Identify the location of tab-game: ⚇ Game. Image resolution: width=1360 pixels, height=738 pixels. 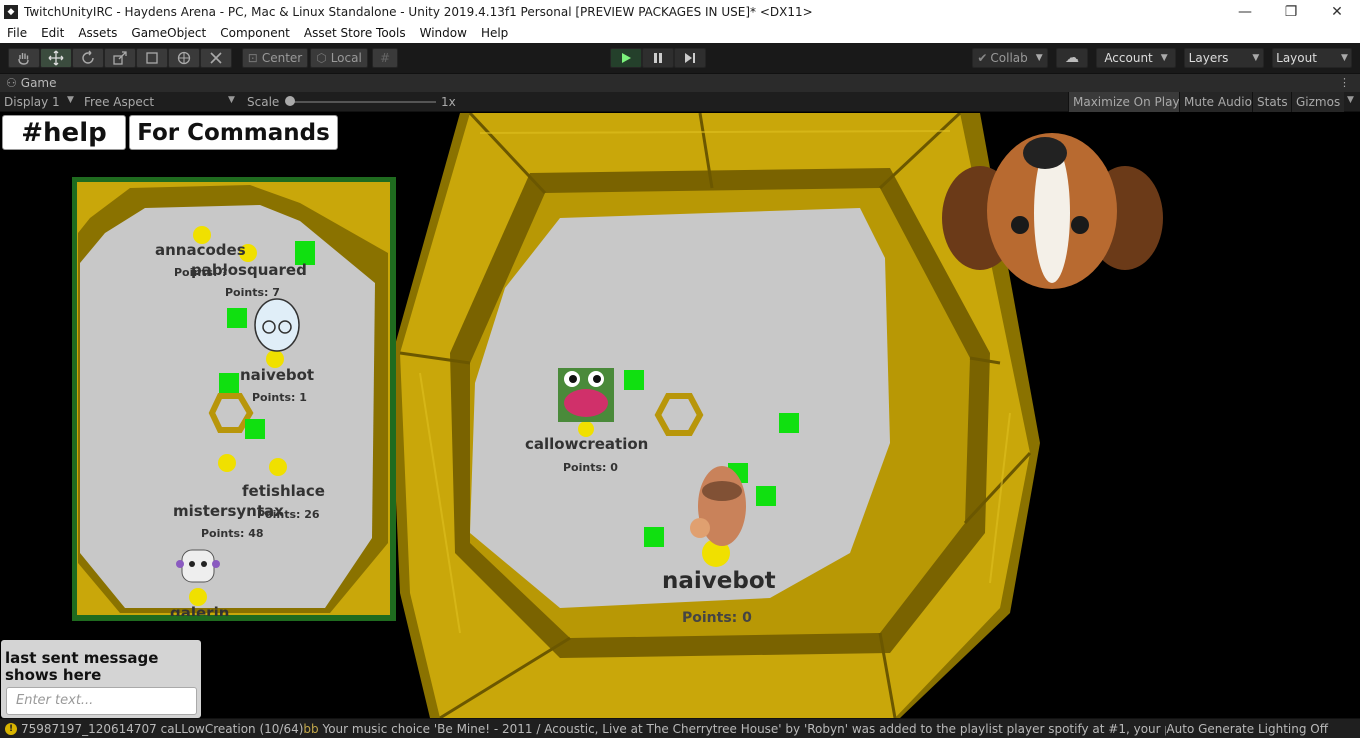
(31, 83).